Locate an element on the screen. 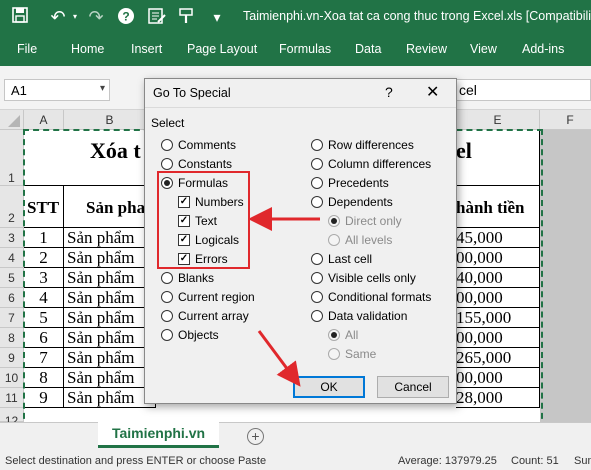  tab-data: Data is located at coordinates (368, 49).